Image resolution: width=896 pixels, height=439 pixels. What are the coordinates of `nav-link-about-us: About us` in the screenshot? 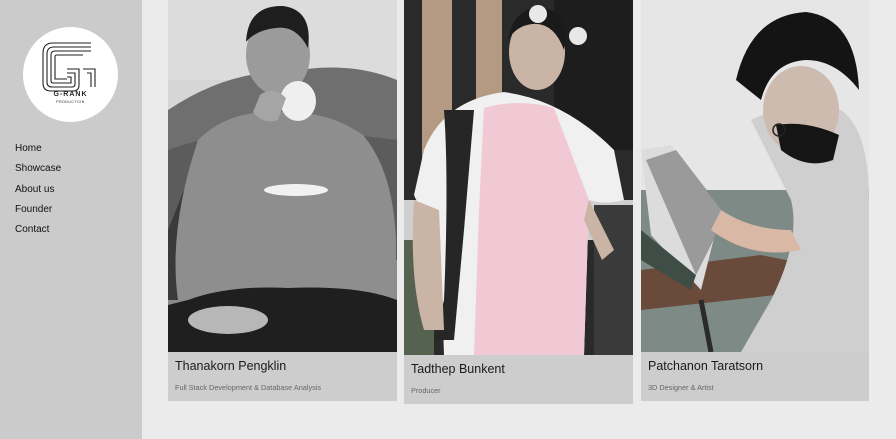 It's located at (34, 190).